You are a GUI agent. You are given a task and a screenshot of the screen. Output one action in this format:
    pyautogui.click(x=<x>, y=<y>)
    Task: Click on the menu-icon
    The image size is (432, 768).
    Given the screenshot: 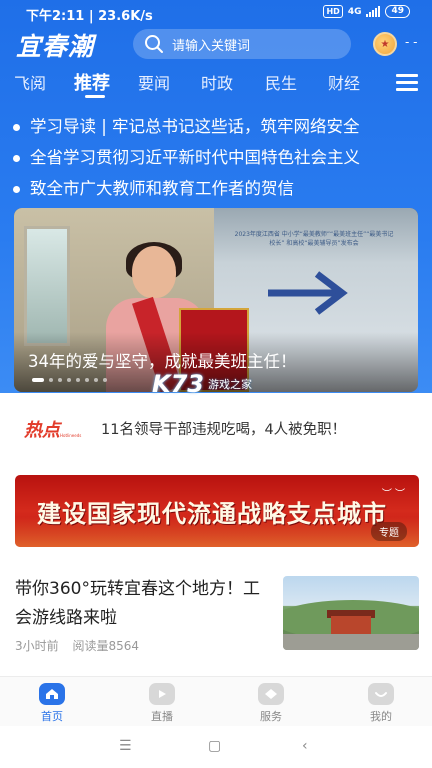 What is the action you would take?
    pyautogui.click(x=407, y=83)
    